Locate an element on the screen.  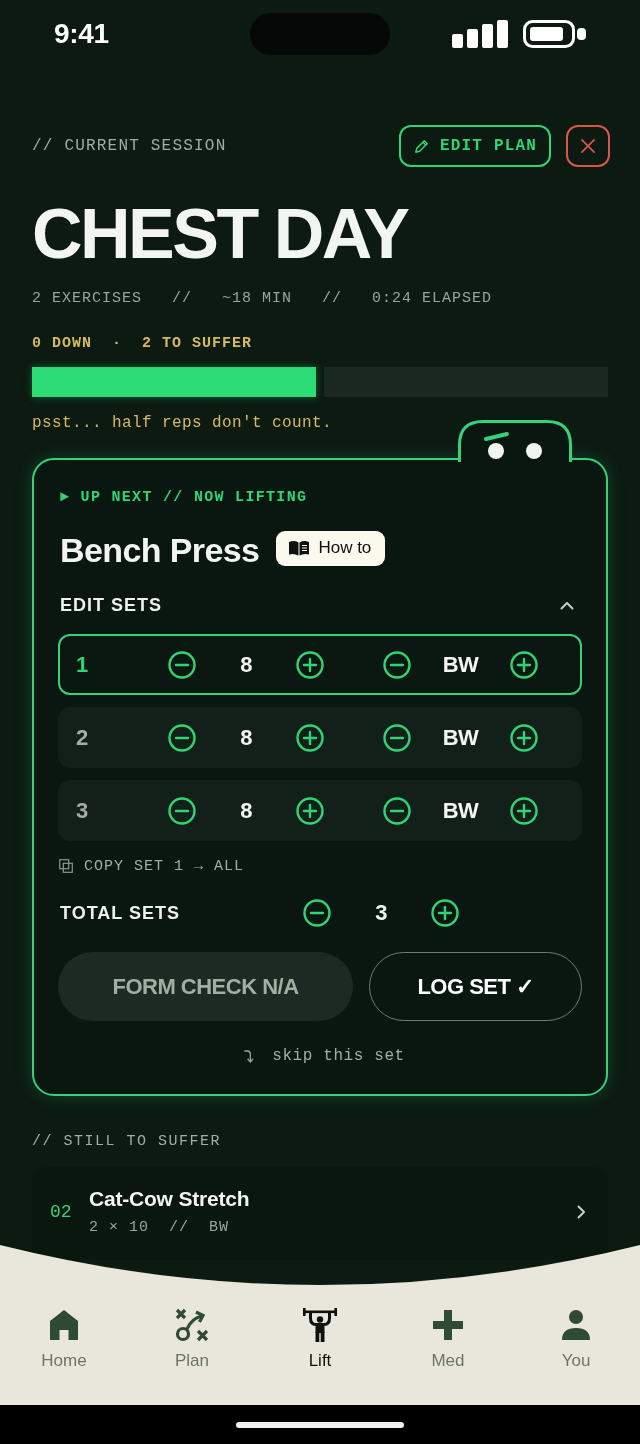
session-meta: 2 EXERCISES // ~18 MIN // 0:24 ELAPSED is located at coordinates (263, 299).